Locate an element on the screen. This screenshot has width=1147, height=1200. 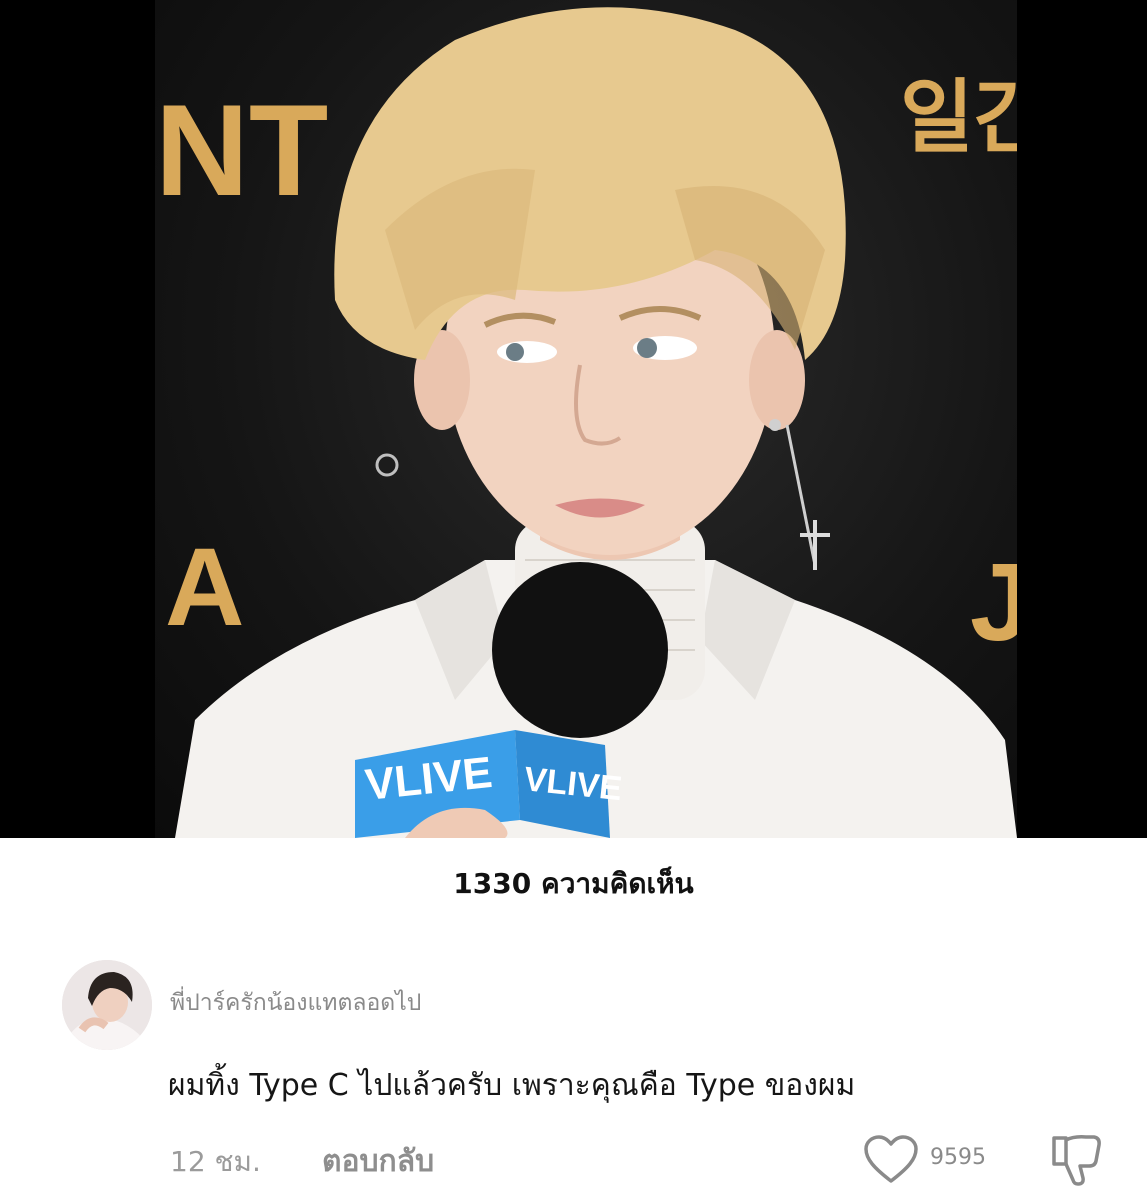
avatar is located at coordinates (107, 1005).